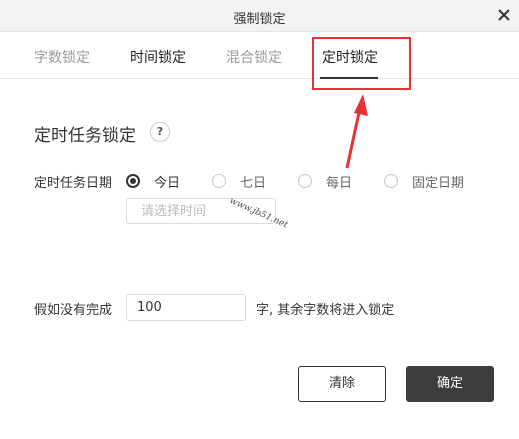  I want to click on title-bar: 强制锁定, so click(259, 16).